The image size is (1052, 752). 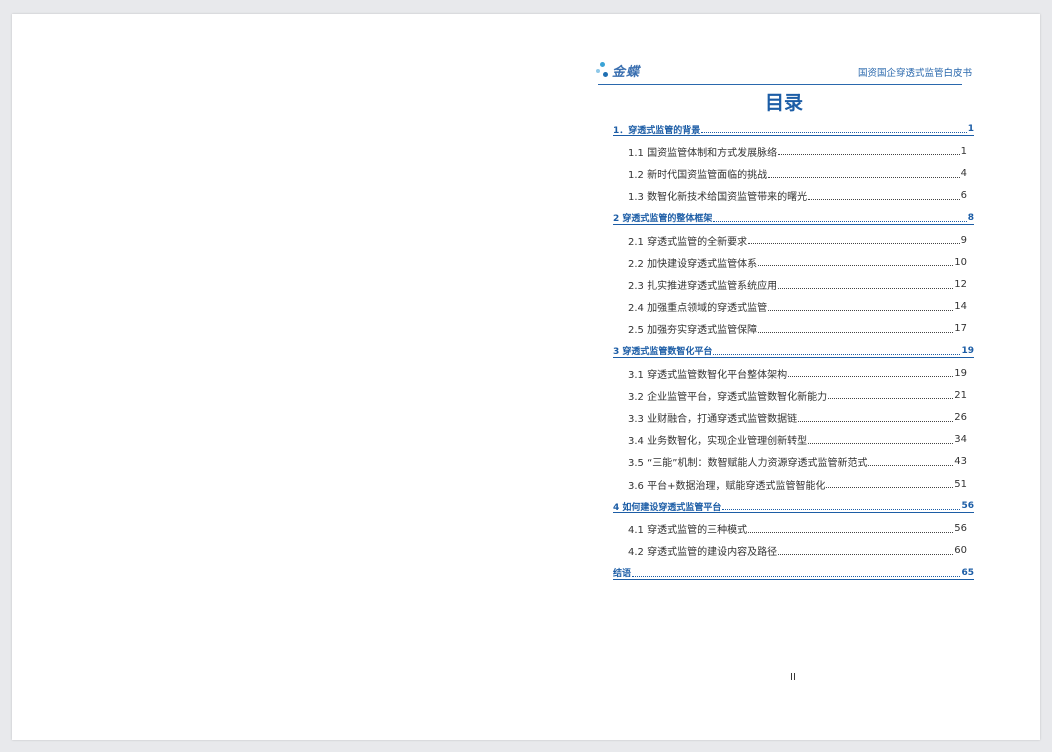 What do you see at coordinates (708, 373) in the screenshot?
I see `toc-entry-label: 3.1 穿透式监管数智化平台整体架构` at bounding box center [708, 373].